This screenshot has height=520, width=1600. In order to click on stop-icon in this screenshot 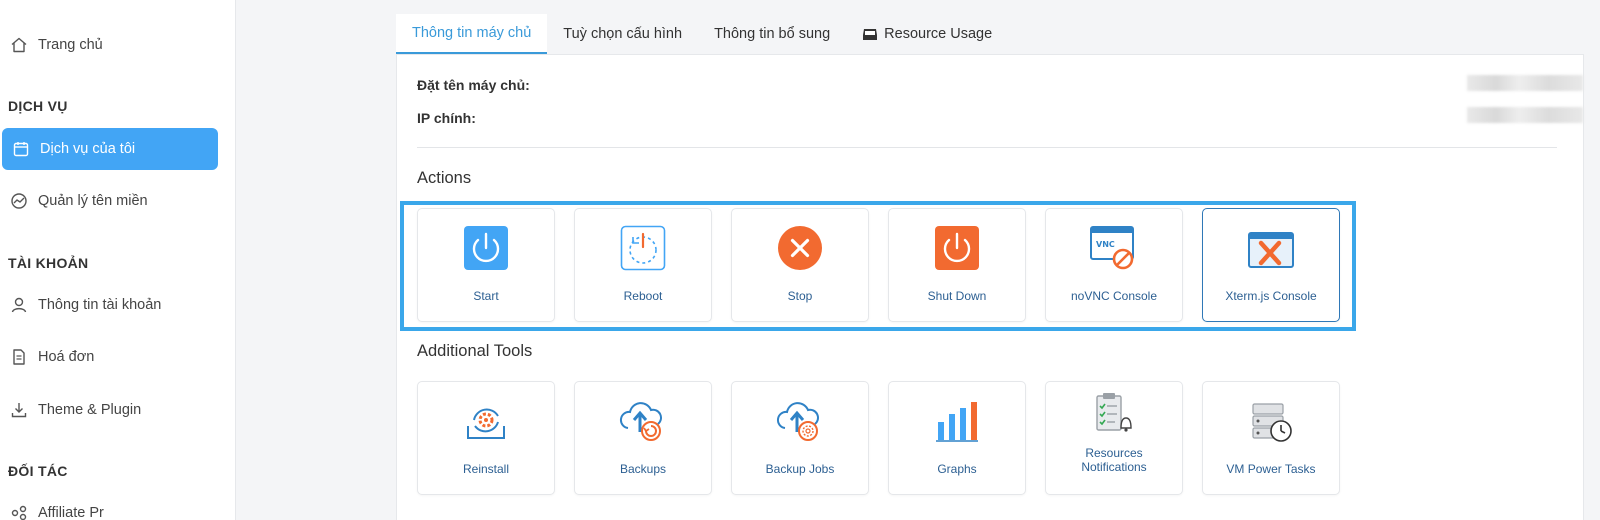, I will do `click(800, 242)`.